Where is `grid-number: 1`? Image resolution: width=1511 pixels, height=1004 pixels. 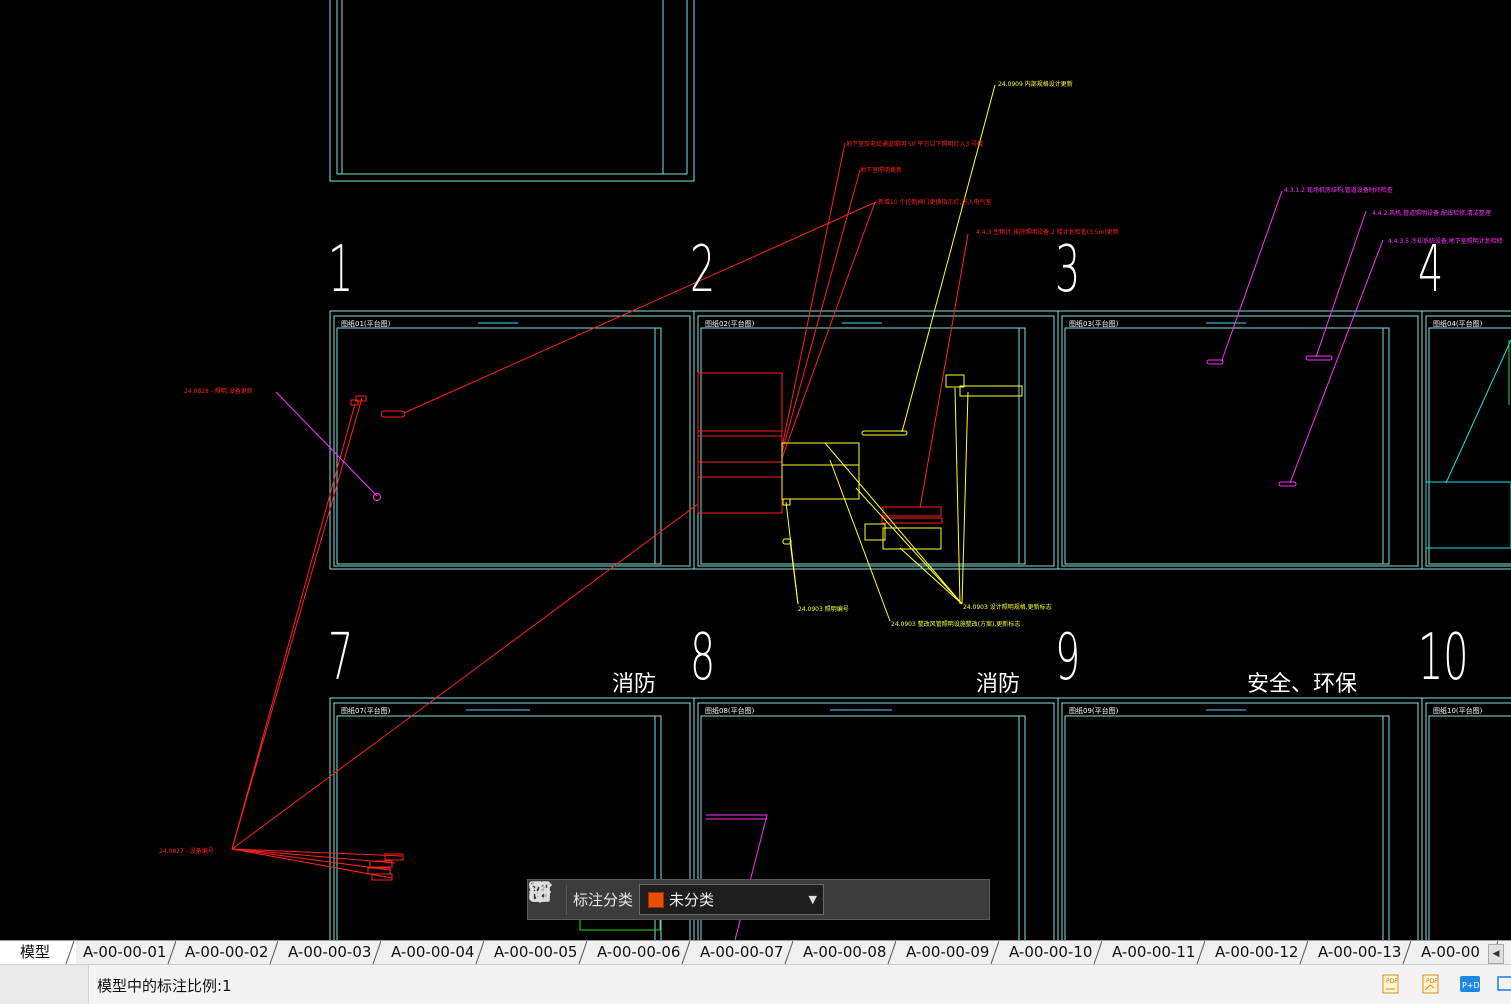
grid-number: 1 is located at coordinates (341, 270).